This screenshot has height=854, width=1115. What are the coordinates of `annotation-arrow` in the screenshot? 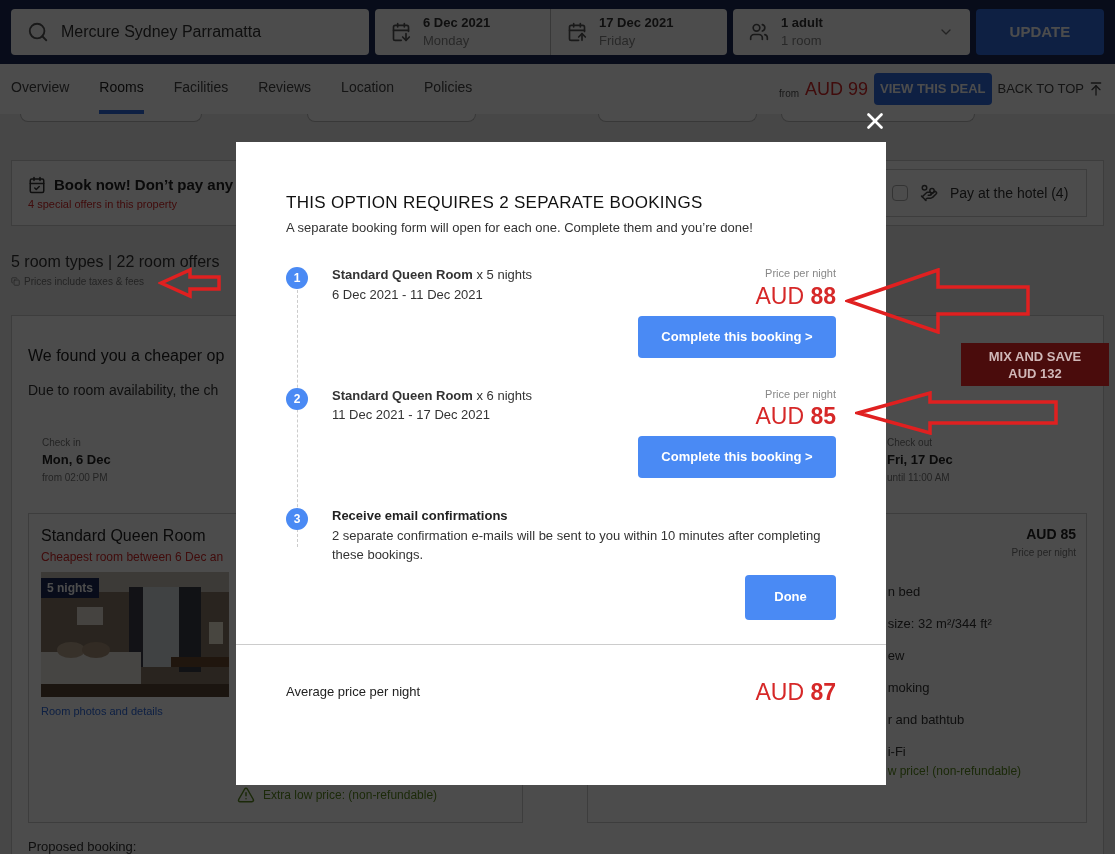 It's located at (190, 283).